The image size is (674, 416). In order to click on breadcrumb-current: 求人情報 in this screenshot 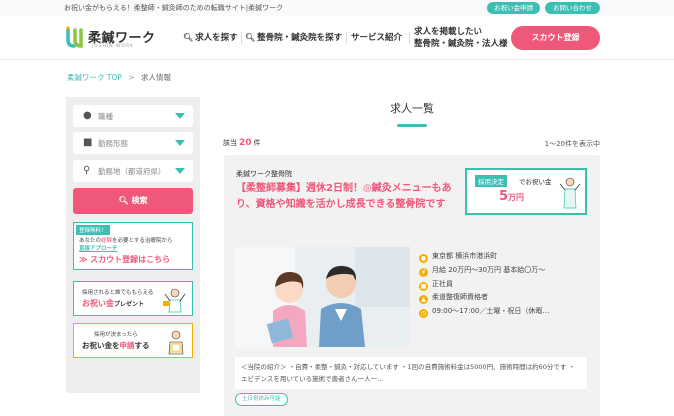, I will do `click(155, 77)`.